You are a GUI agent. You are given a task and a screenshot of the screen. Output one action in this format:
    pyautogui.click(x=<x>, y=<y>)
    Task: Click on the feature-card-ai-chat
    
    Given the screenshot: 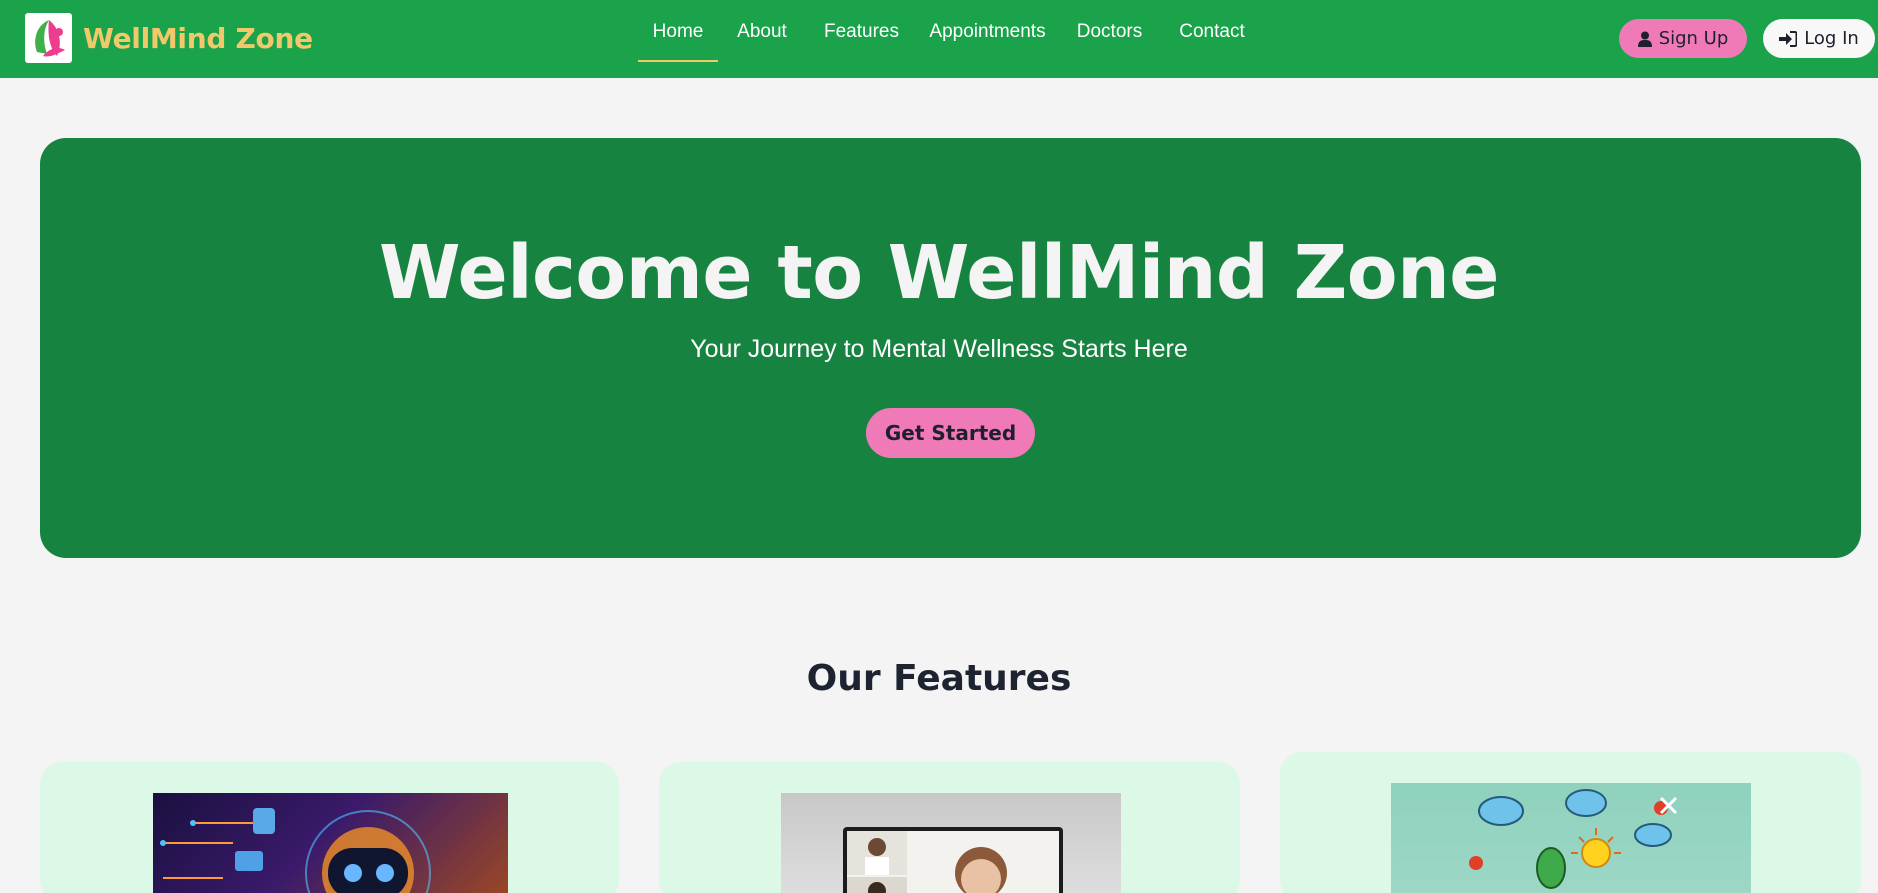 What is the action you would take?
    pyautogui.click(x=329, y=827)
    